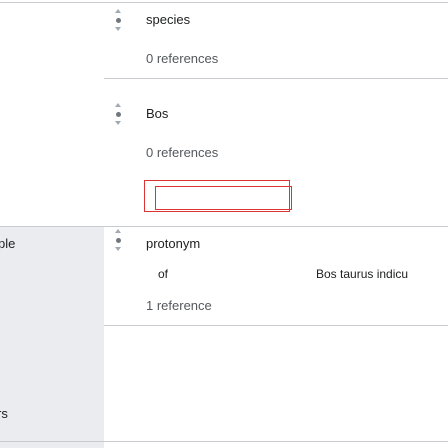 Image resolution: width=448 pixels, height=448 pixels. I want to click on divider-bottom, so click(224, 441).